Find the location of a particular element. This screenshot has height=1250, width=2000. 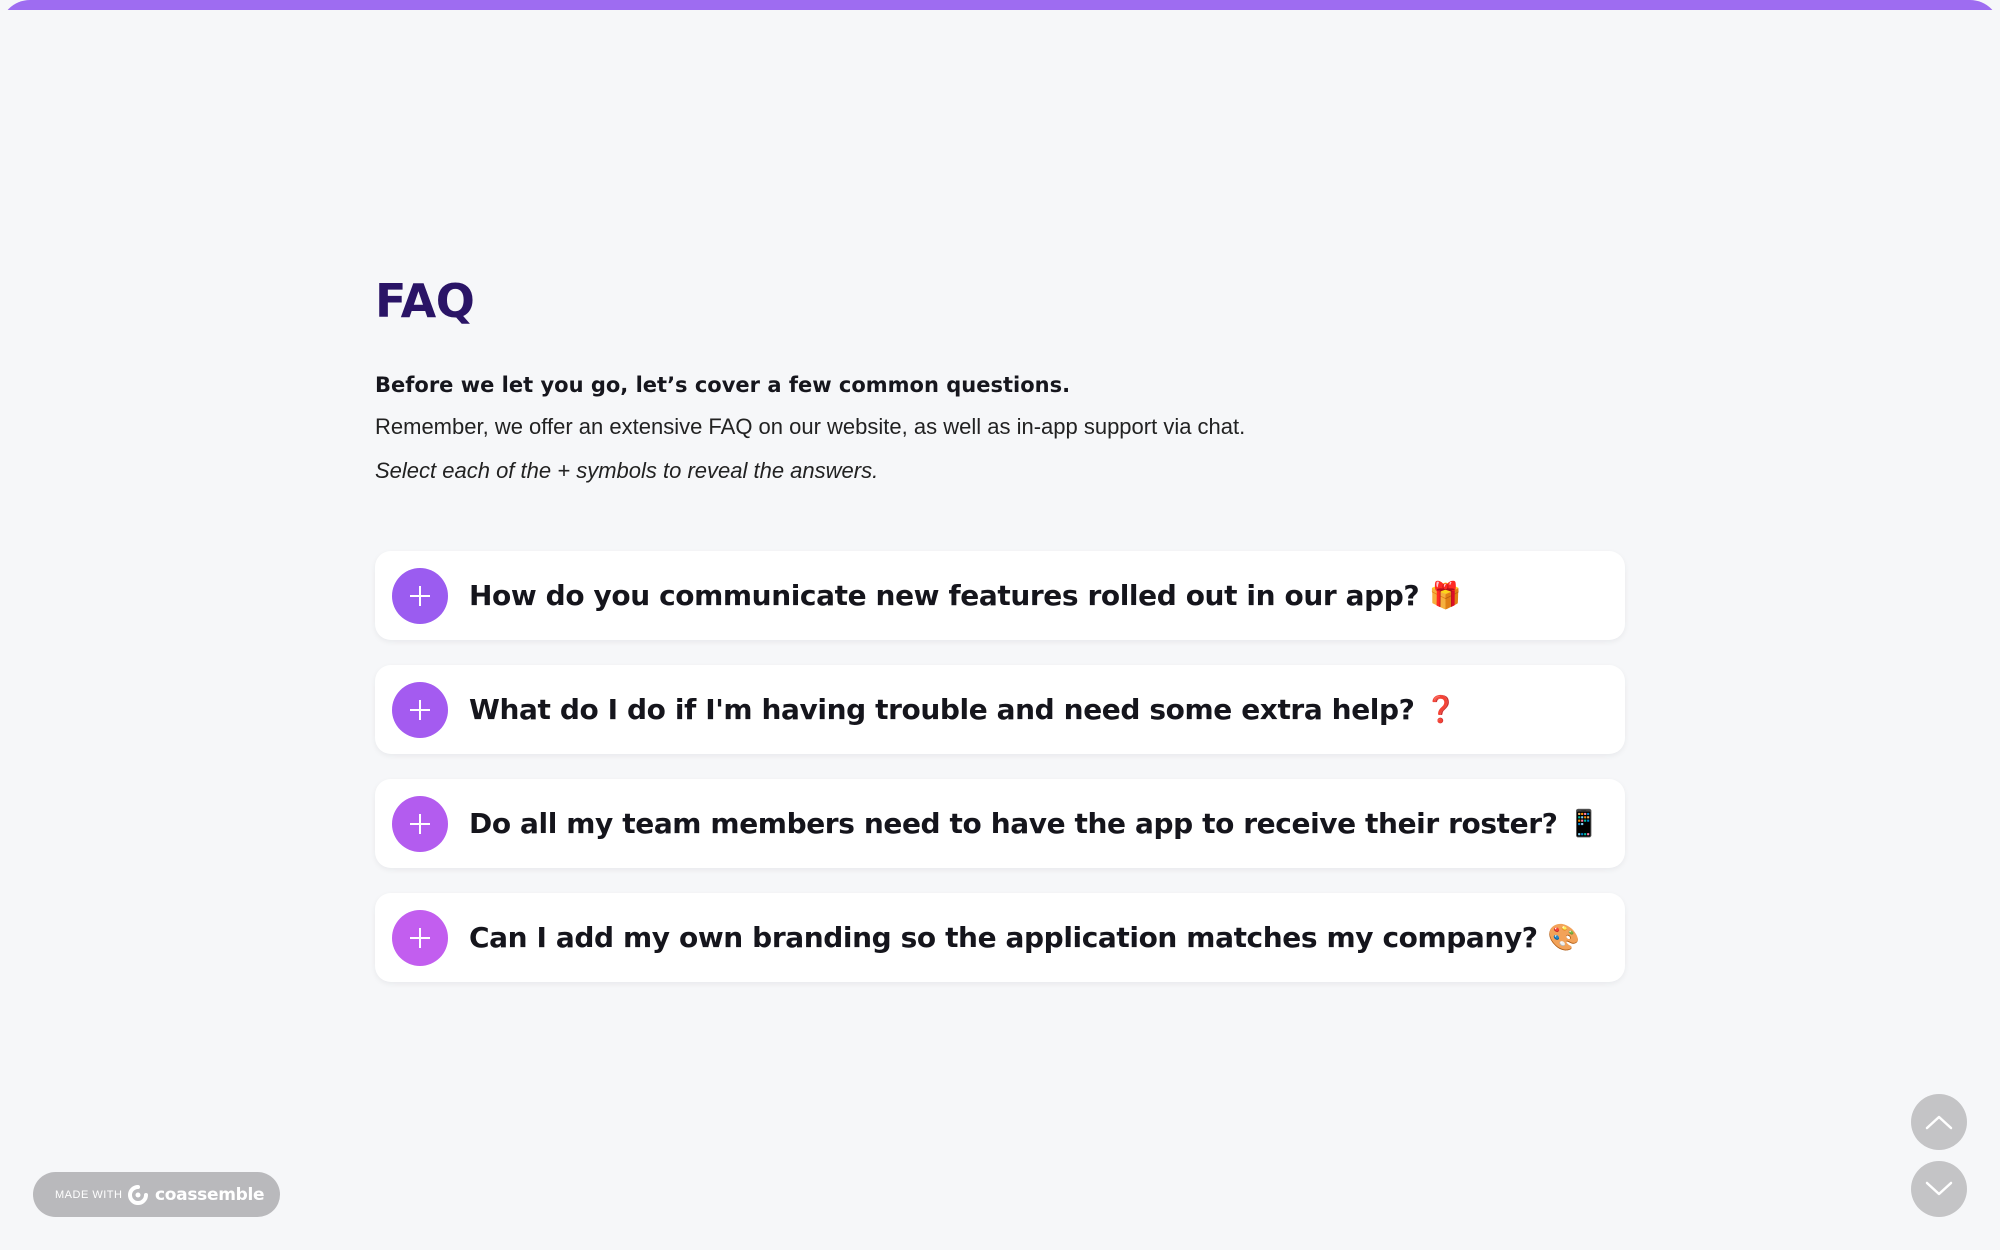

mobile-phone-icon: 📱 is located at coordinates (1583, 823).